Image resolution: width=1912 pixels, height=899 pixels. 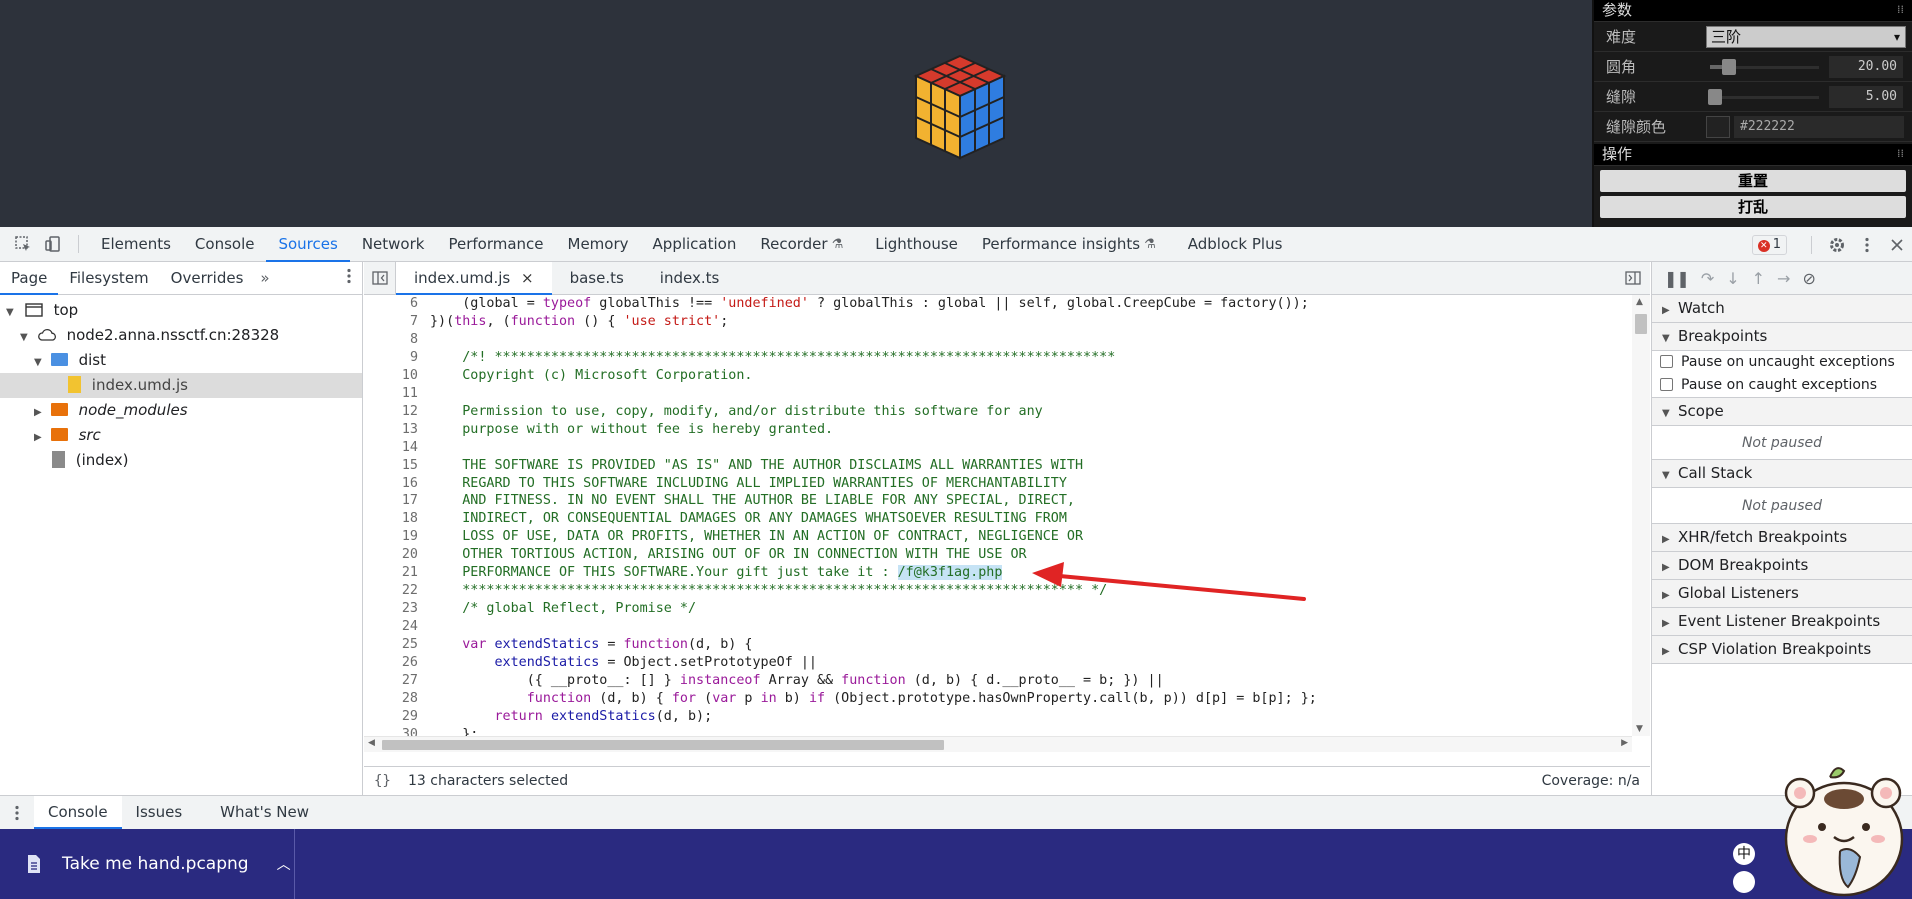 I want to click on pause-icon: ❚❚, so click(x=1677, y=278).